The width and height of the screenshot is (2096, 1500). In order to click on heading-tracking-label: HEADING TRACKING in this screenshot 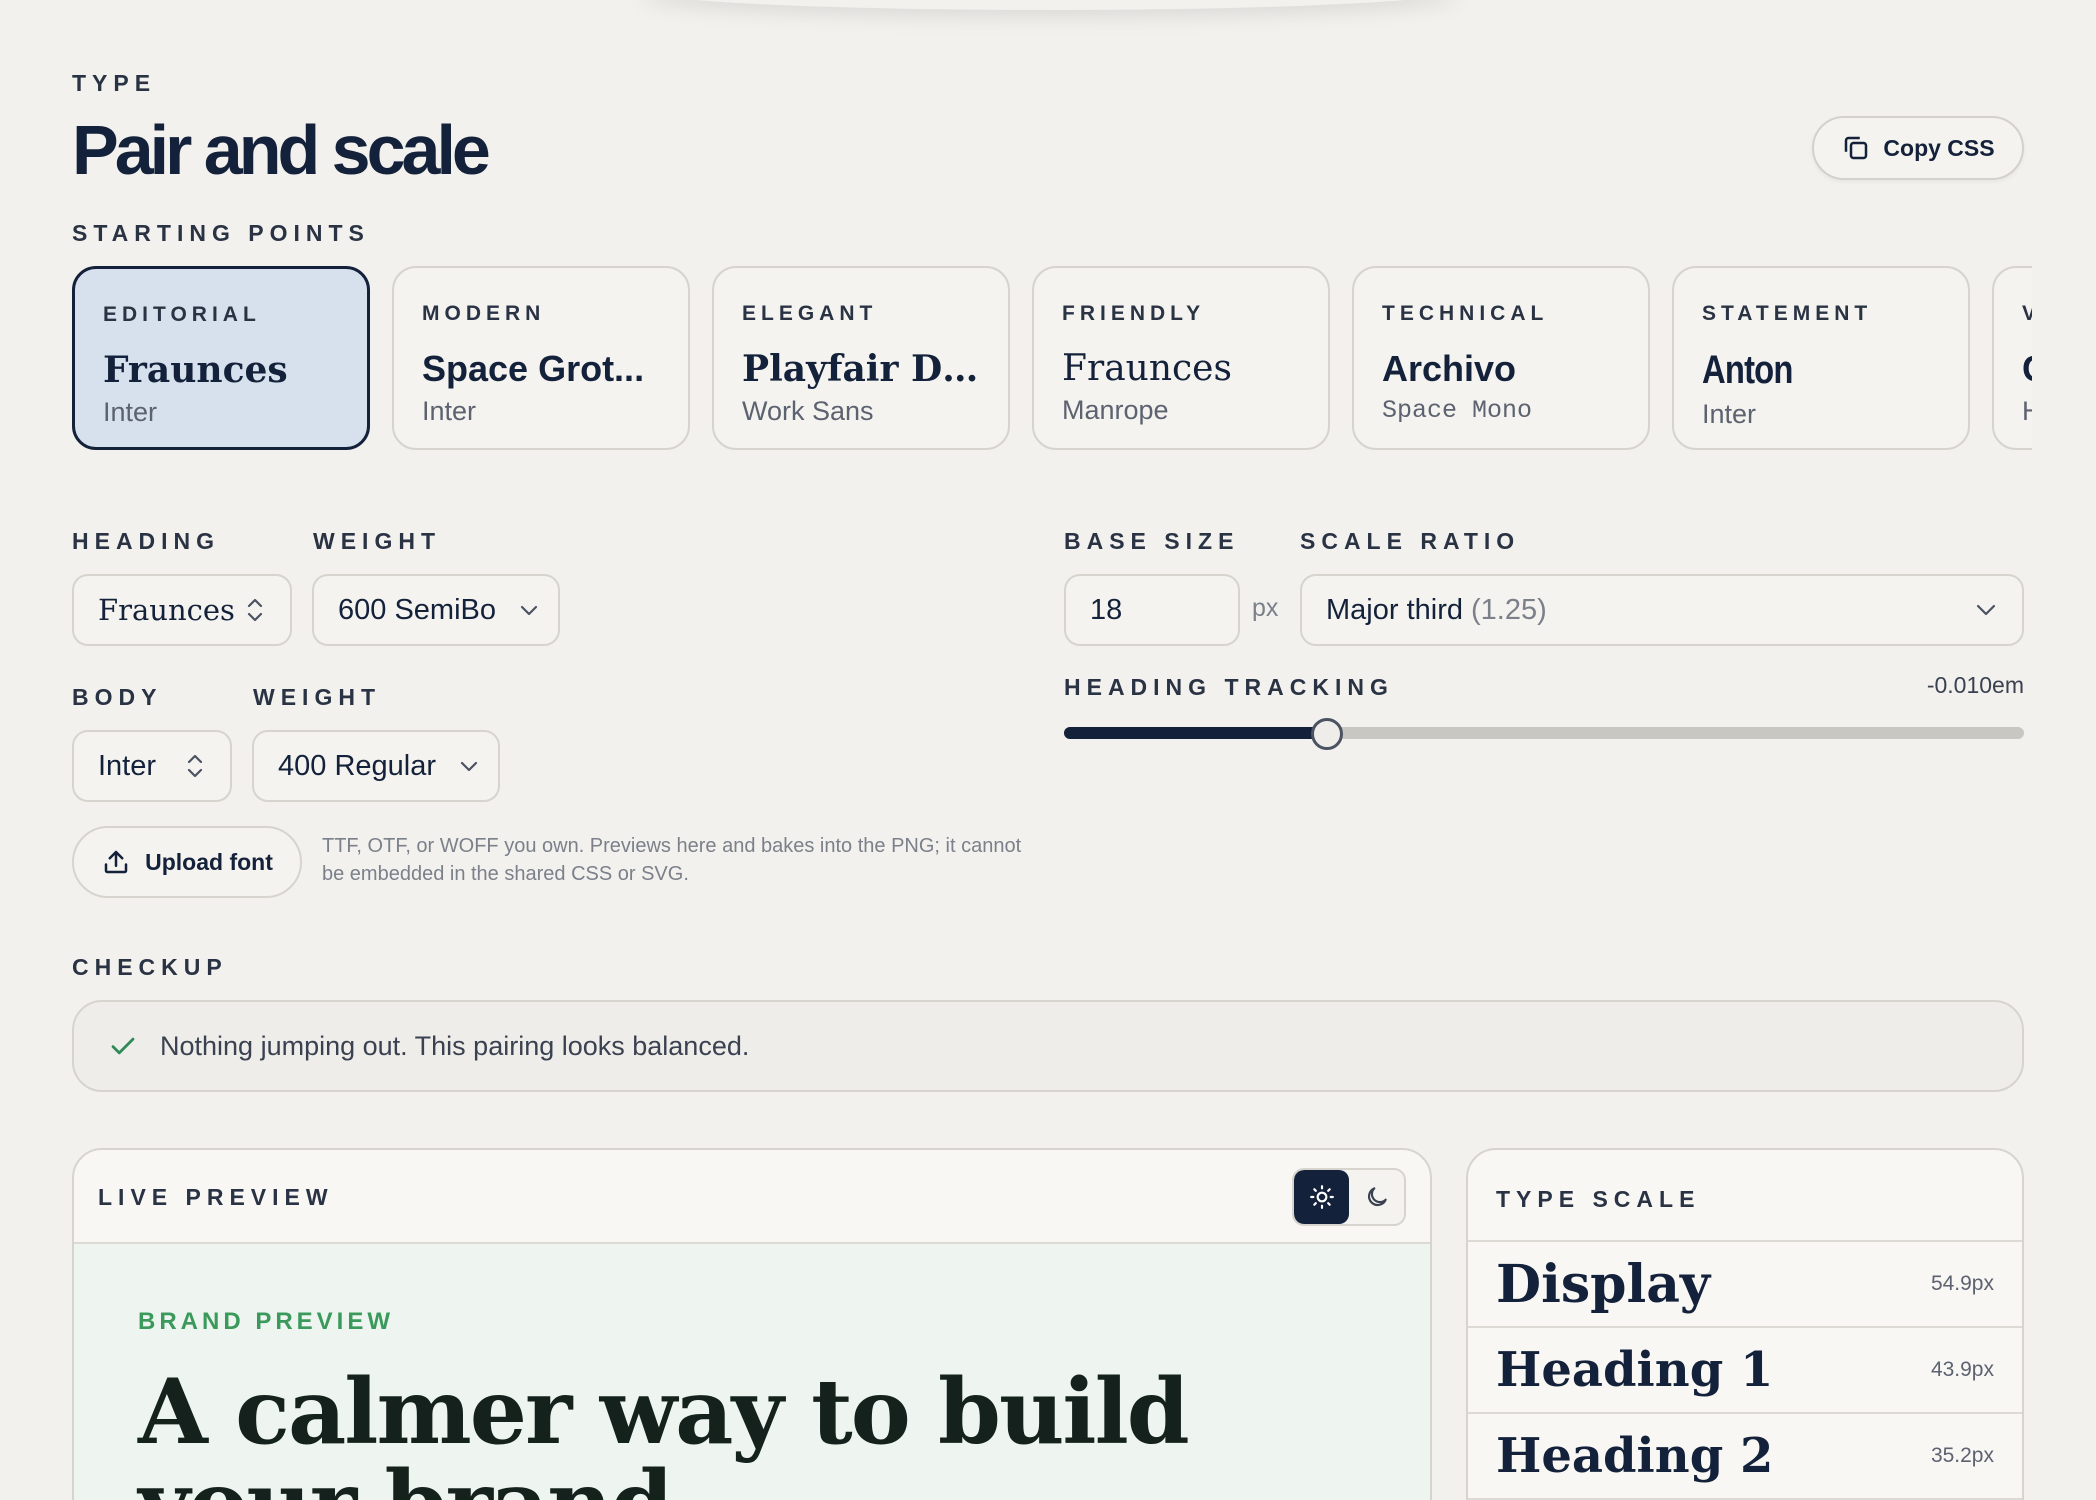, I will do `click(1229, 687)`.